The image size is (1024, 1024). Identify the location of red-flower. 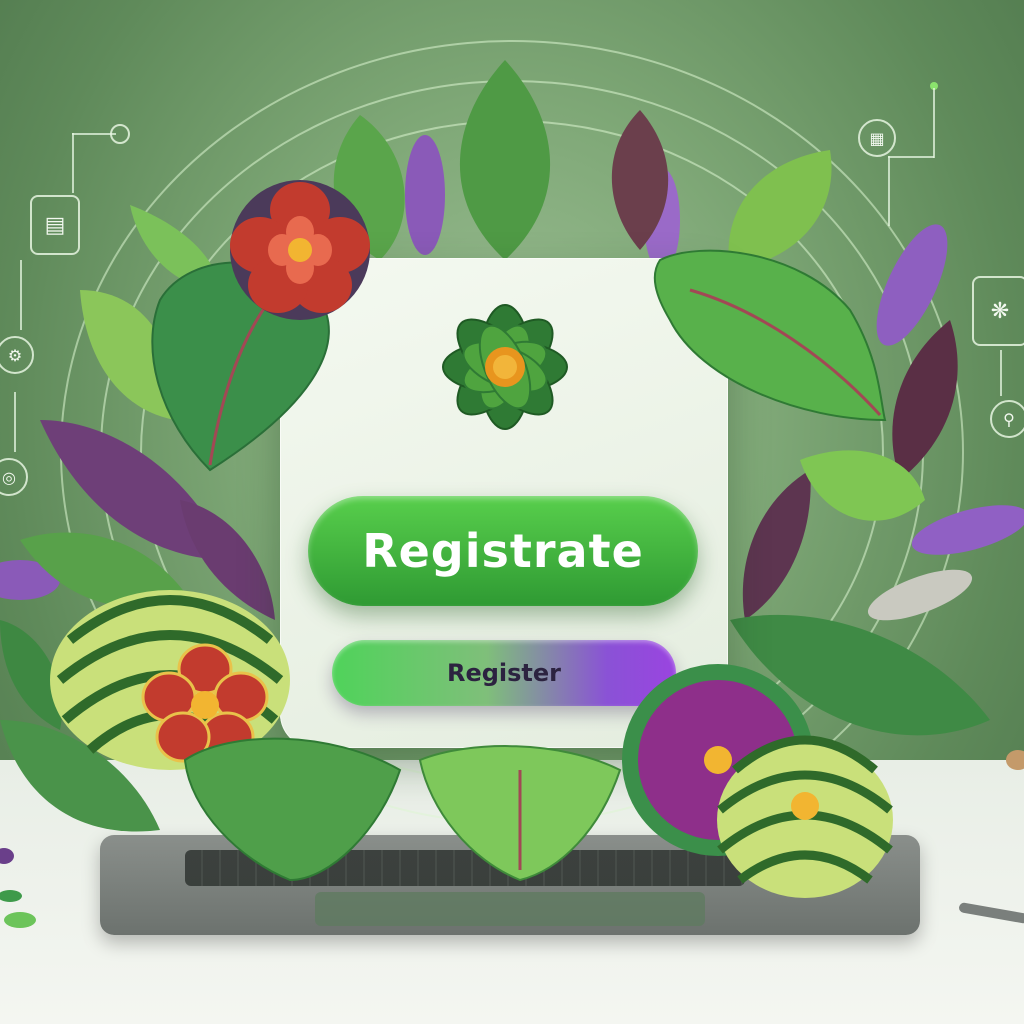
(300, 250).